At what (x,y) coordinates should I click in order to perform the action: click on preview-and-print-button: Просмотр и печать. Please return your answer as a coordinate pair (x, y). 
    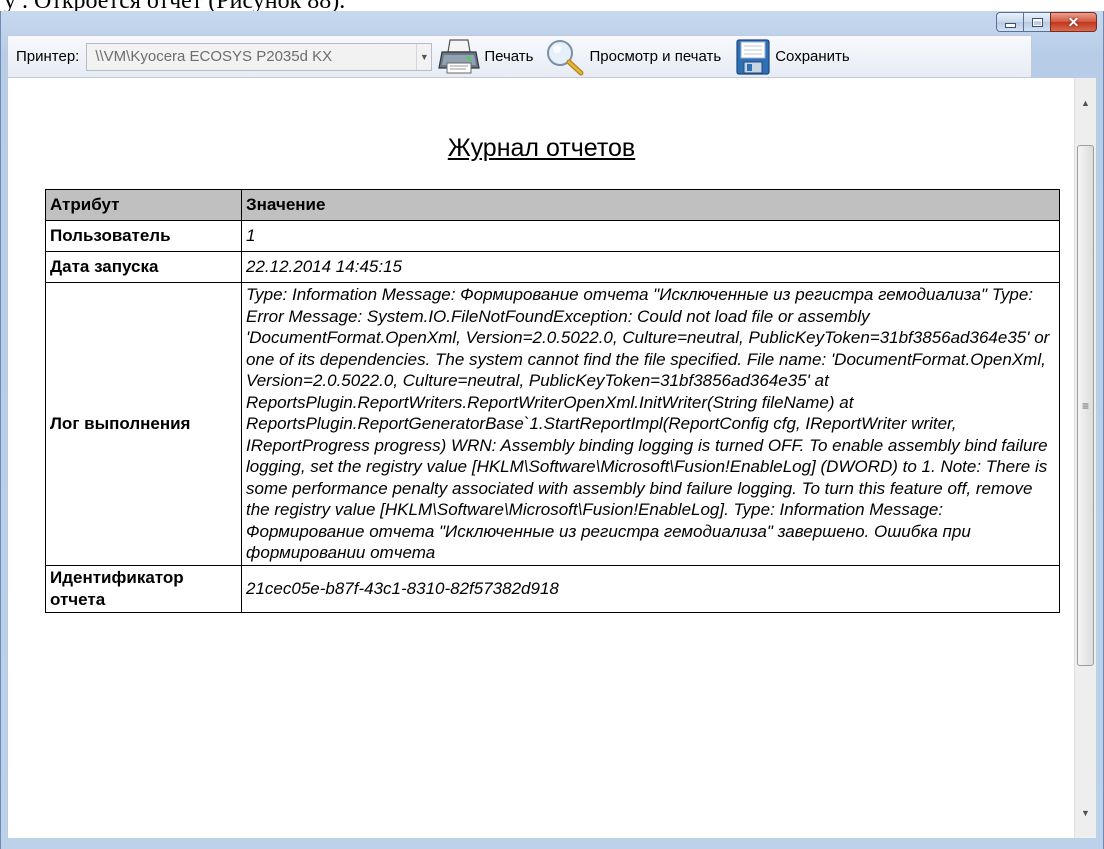
    Looking at the image, I should click on (633, 56).